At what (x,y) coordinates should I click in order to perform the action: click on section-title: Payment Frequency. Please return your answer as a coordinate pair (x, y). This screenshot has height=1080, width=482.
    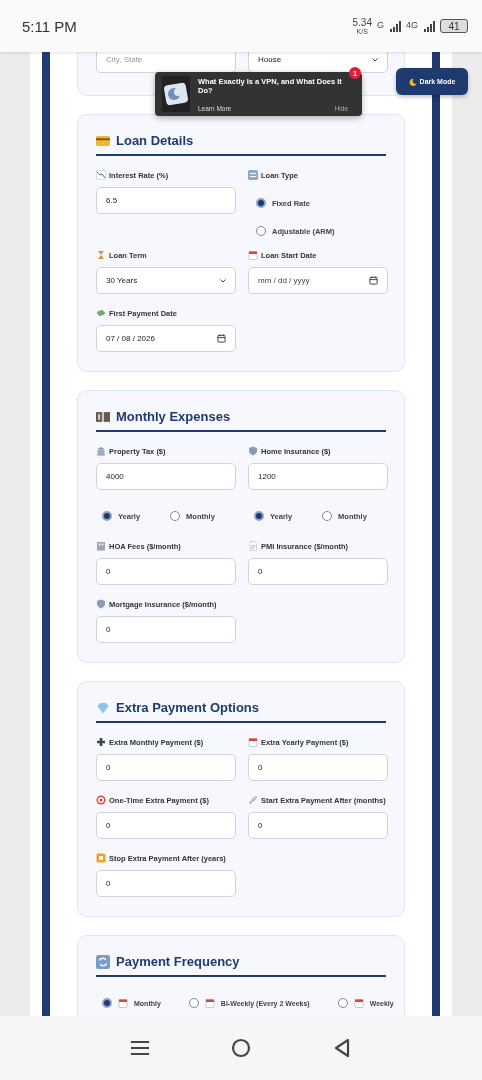
    Looking at the image, I should click on (178, 961).